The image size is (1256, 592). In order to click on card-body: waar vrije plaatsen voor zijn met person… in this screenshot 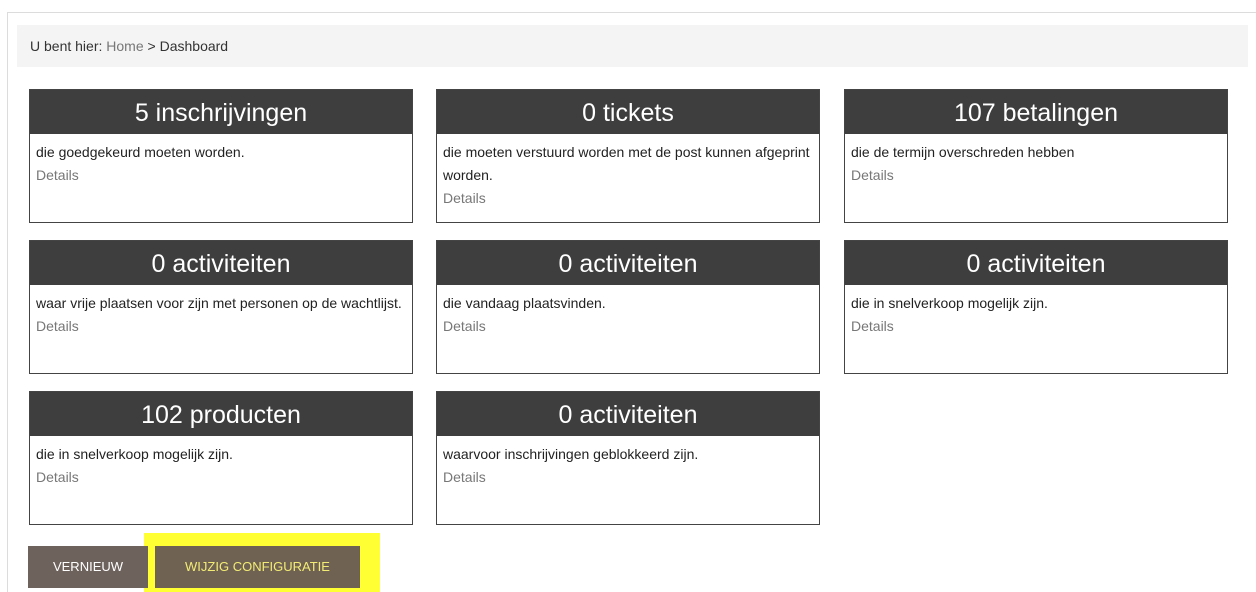, I will do `click(221, 311)`.